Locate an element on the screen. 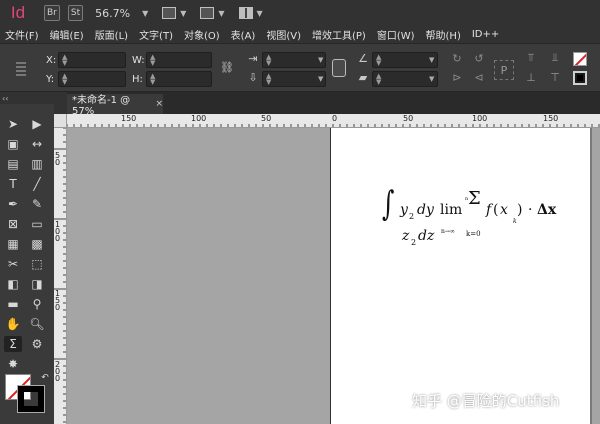 The width and height of the screenshot is (600, 424). menu-plugins: 增效工具(P) is located at coordinates (339, 34).